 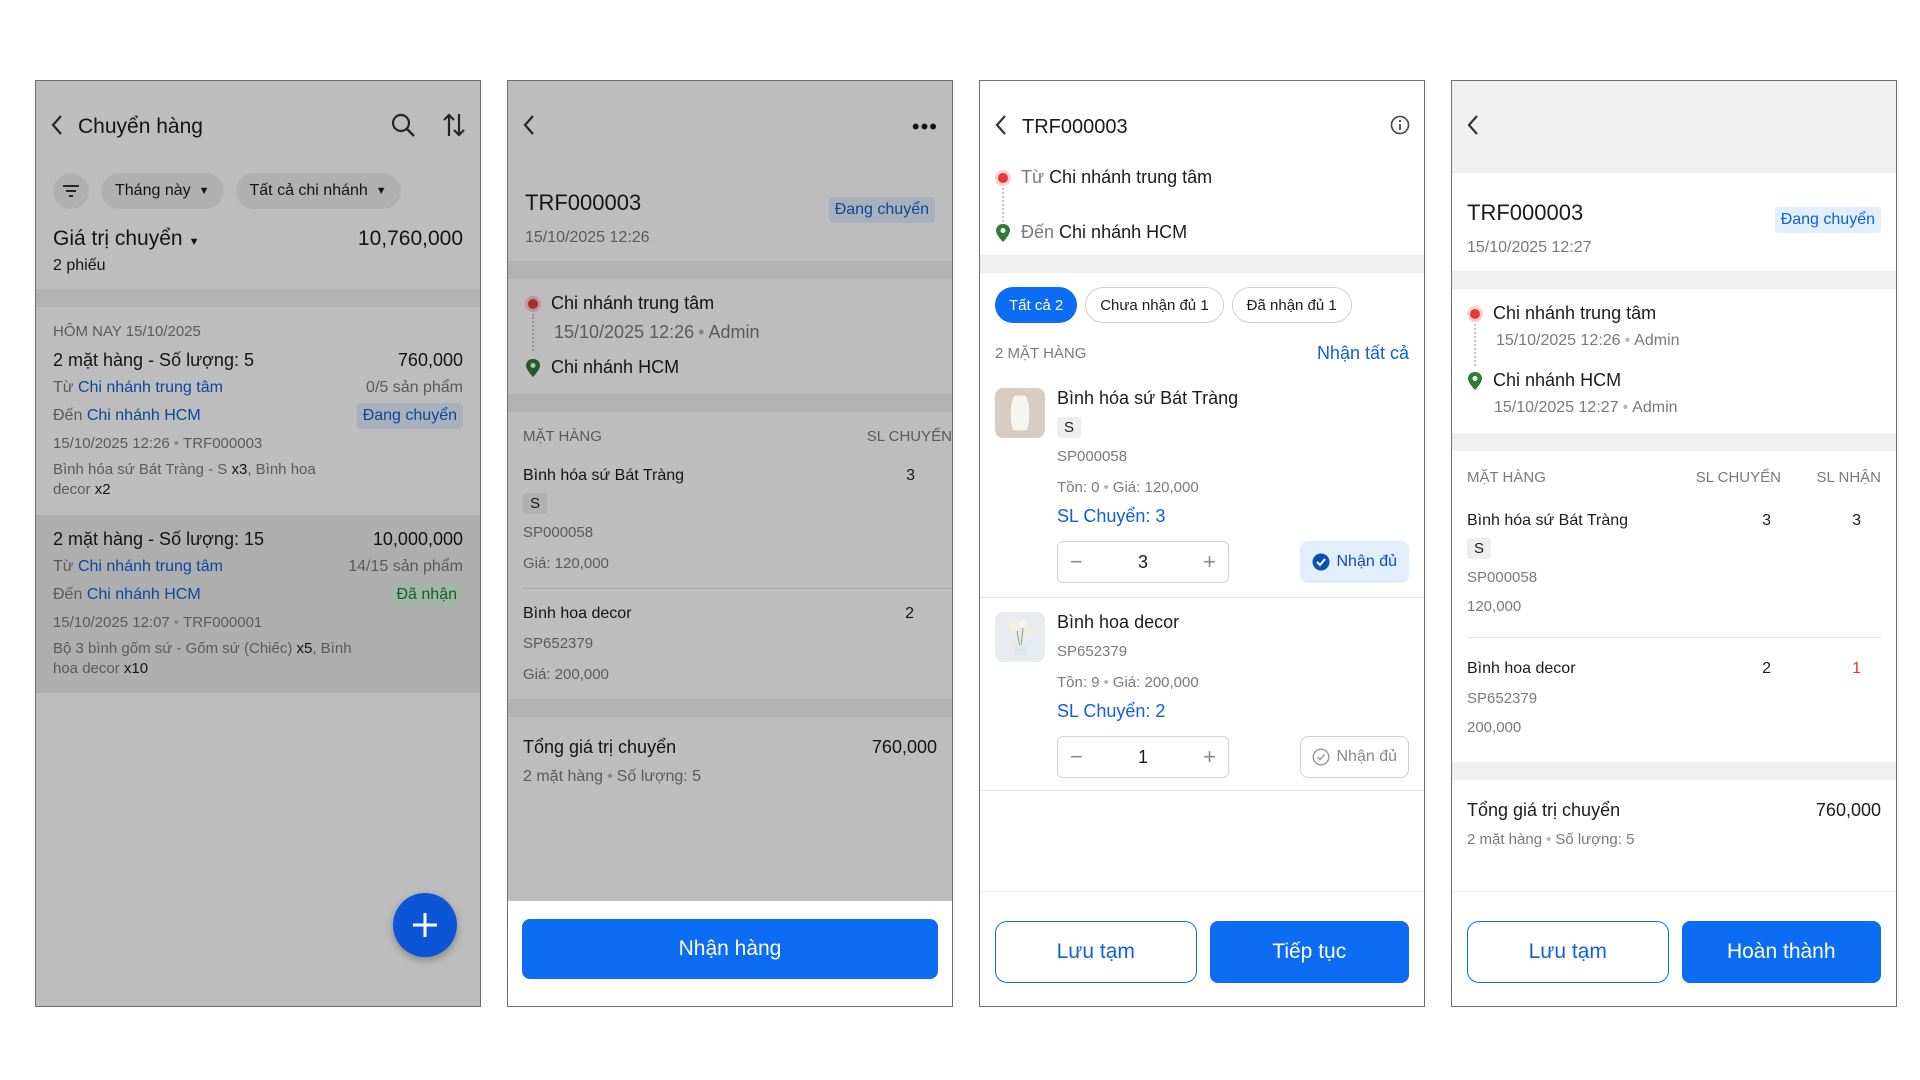 What do you see at coordinates (1494, 727) in the screenshot?
I see `item-price: 200,000` at bounding box center [1494, 727].